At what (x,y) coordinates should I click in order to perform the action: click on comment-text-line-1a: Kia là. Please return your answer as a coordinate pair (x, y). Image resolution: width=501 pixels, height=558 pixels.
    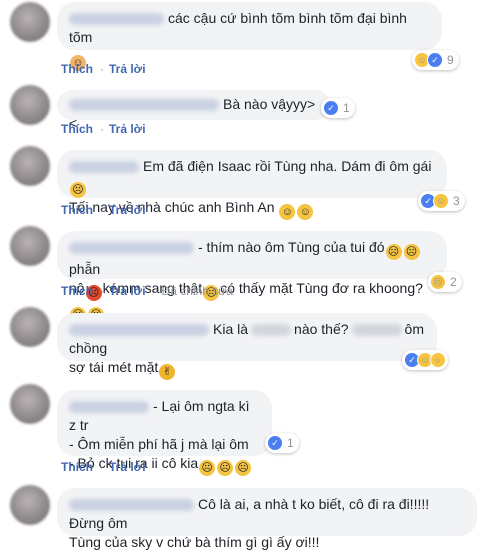
    Looking at the image, I should click on (231, 329).